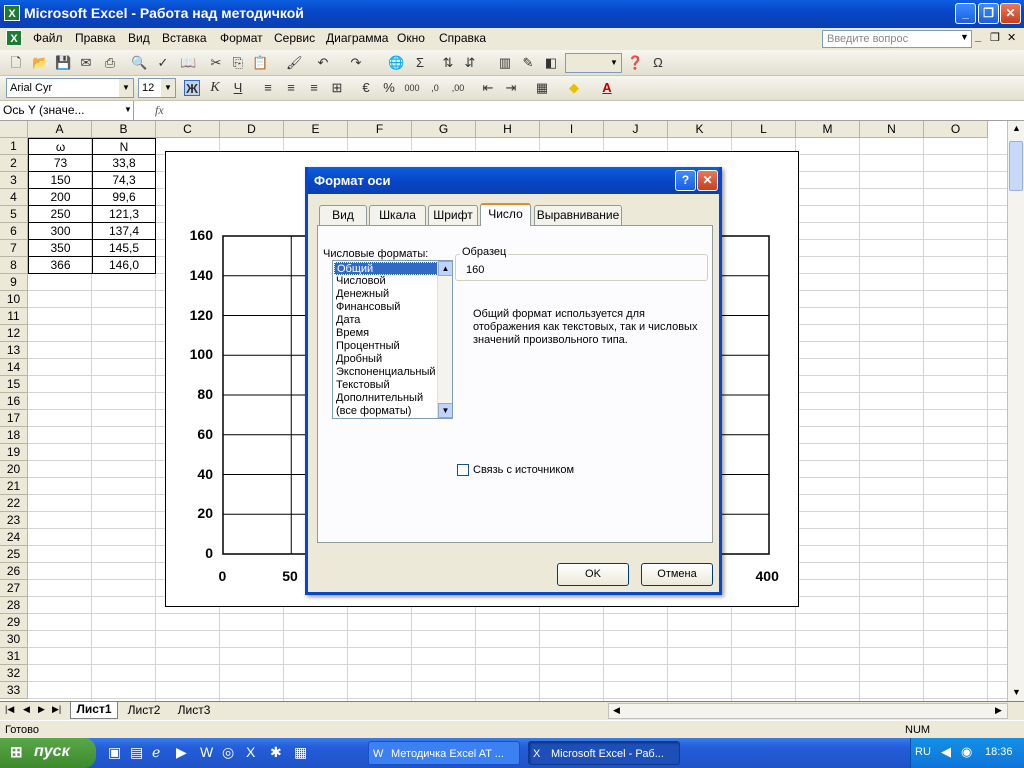 The height and width of the screenshot is (768, 1024). What do you see at coordinates (542, 88) in the screenshot?
I see `borders-icon: ▦` at bounding box center [542, 88].